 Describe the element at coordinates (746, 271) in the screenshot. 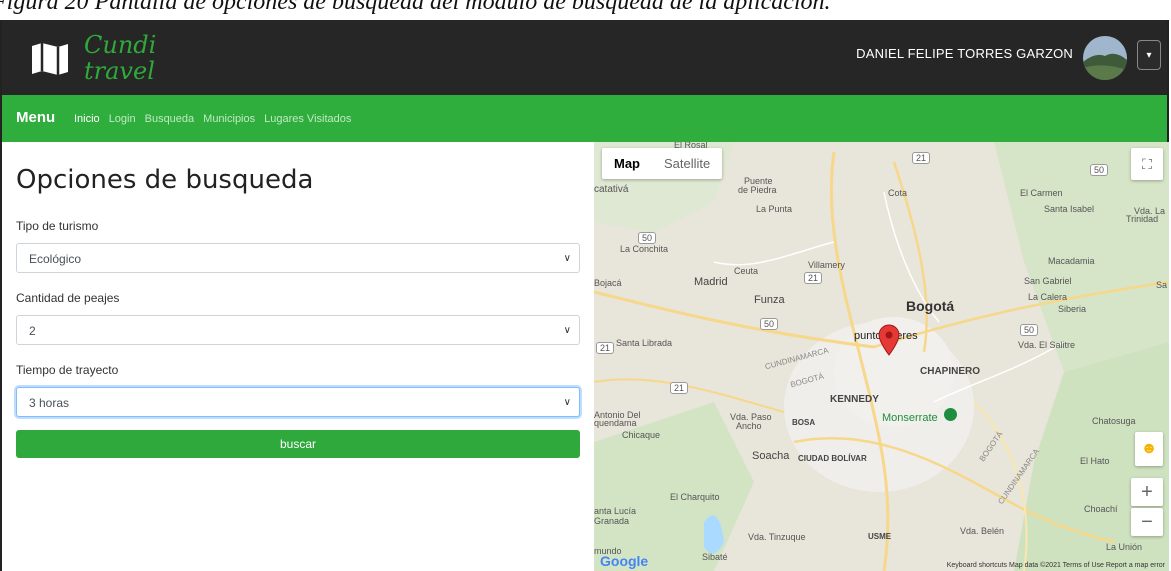

I see `map-label-ceuta: Ceuta` at that location.